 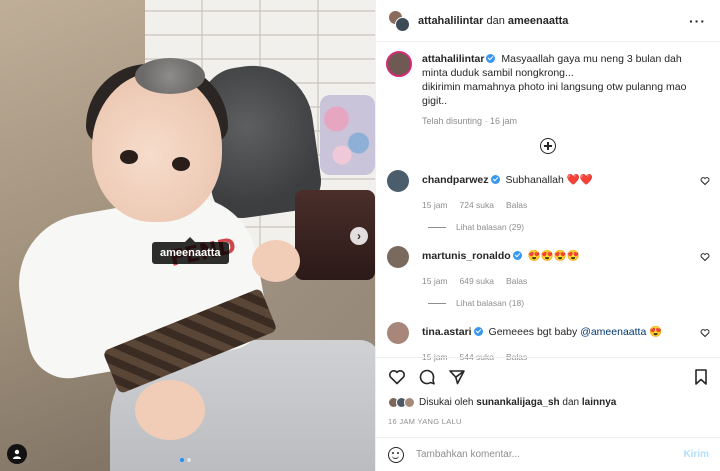 What do you see at coordinates (548, 377) in the screenshot?
I see `action-icons` at bounding box center [548, 377].